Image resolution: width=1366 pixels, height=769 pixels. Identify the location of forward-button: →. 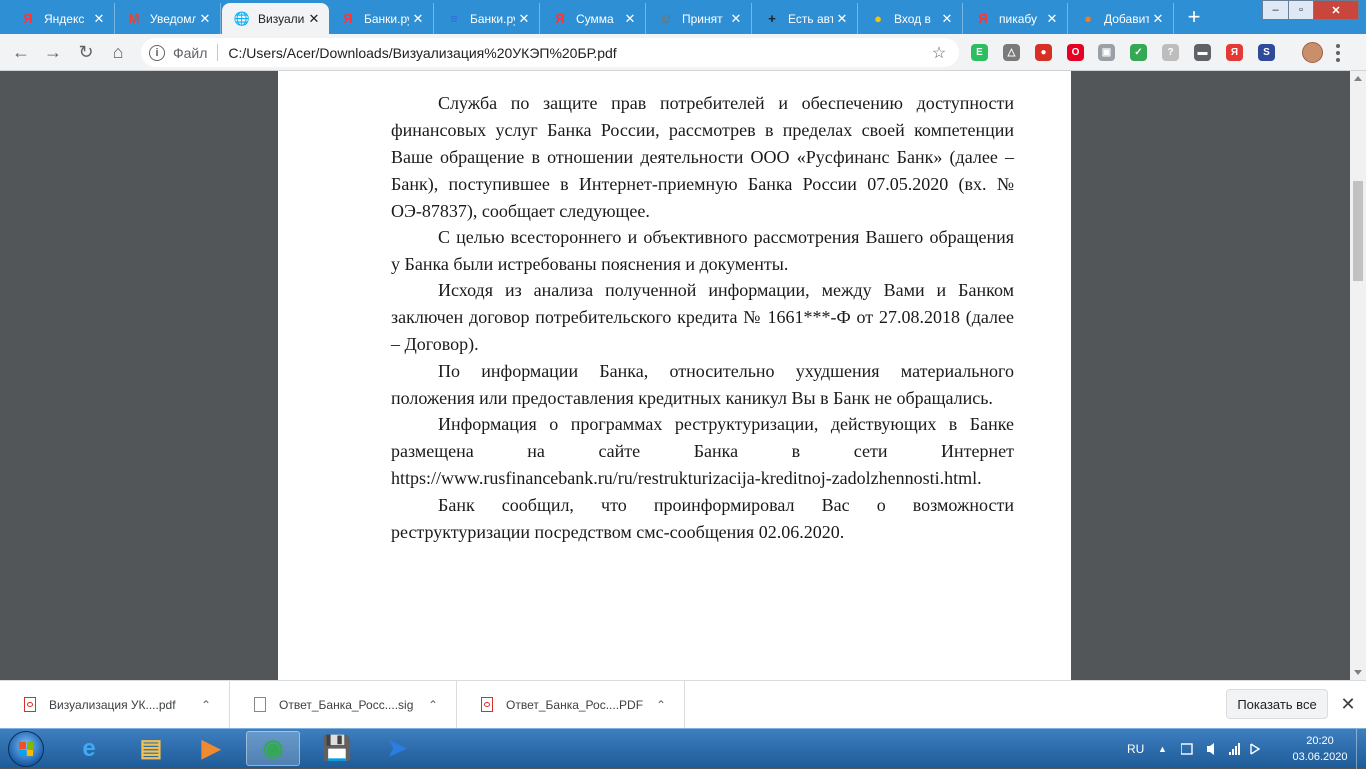
(53, 52).